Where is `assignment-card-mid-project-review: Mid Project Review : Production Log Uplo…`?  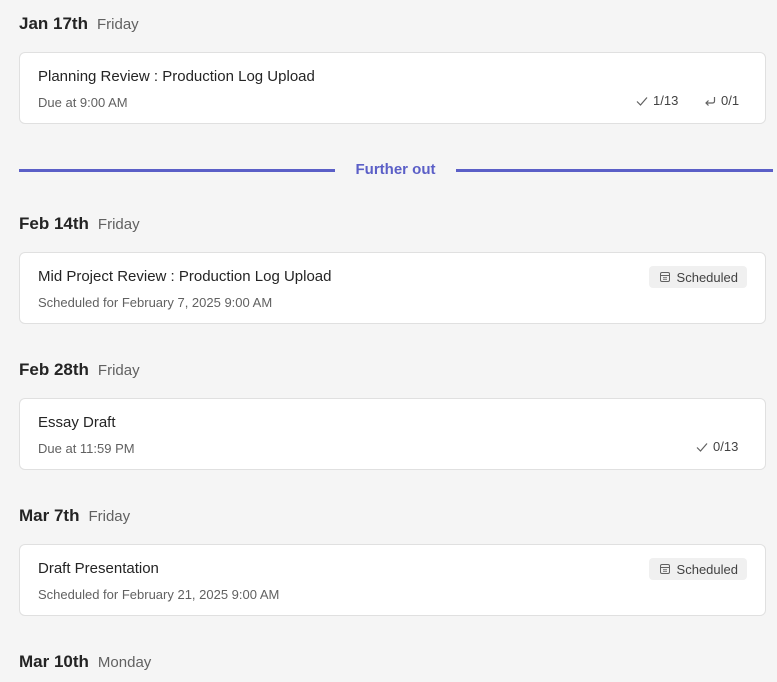
assignment-card-mid-project-review: Mid Project Review : Production Log Uplo… is located at coordinates (392, 288).